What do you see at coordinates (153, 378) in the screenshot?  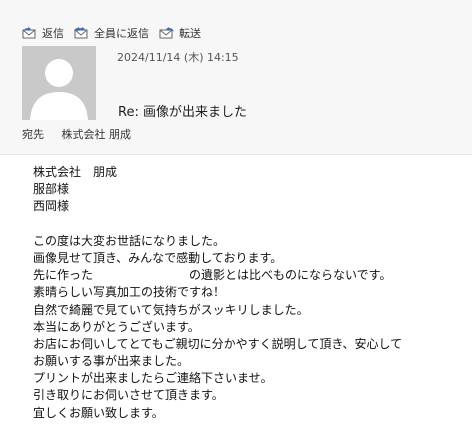 I see `body-line: プリントが出来ましたらご連絡下さいませ。` at bounding box center [153, 378].